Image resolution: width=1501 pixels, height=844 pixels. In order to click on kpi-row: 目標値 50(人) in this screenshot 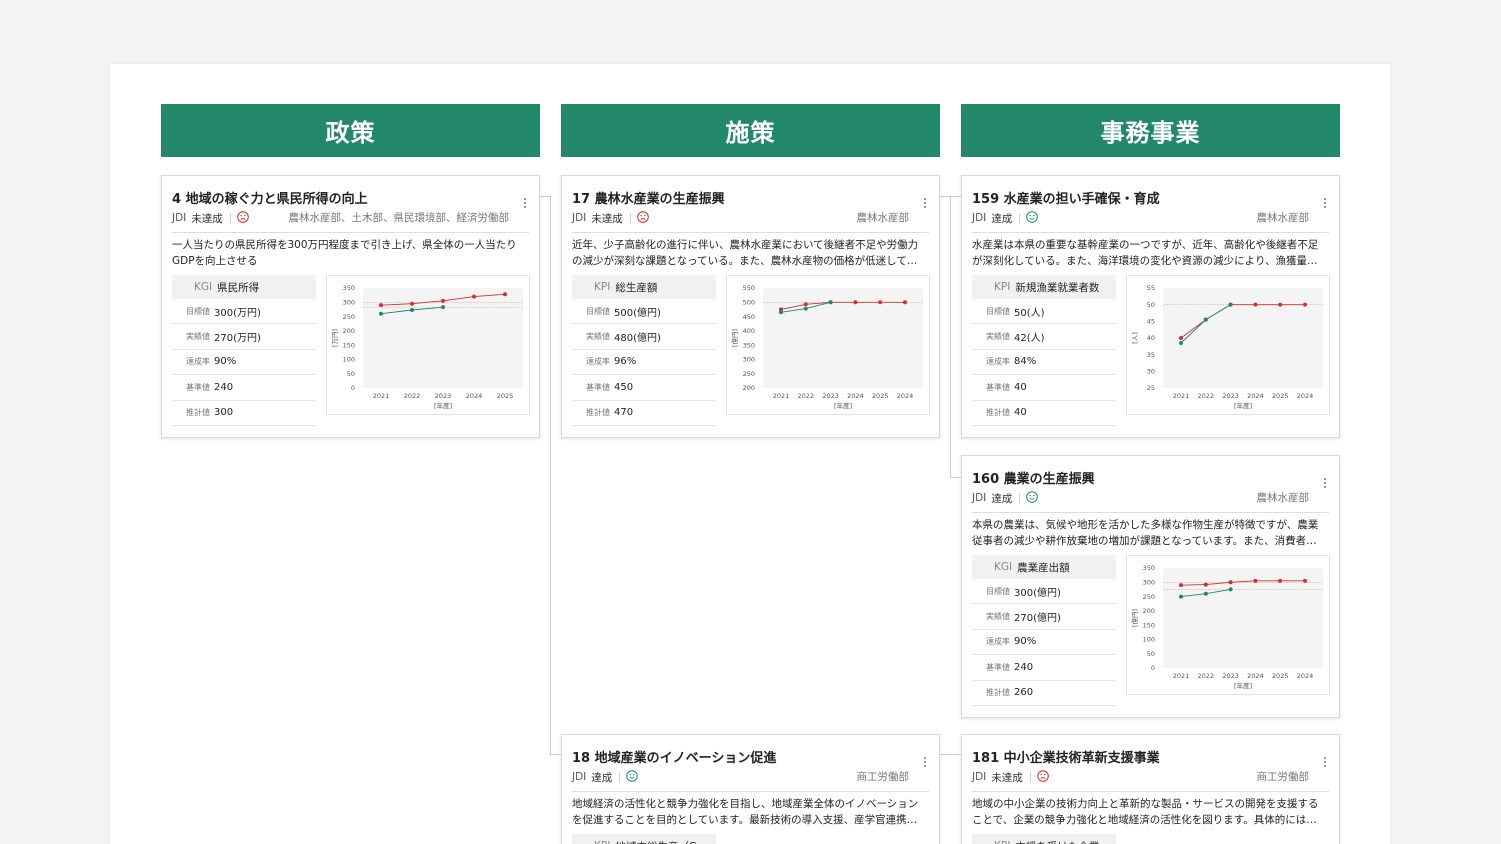, I will do `click(1044, 312)`.